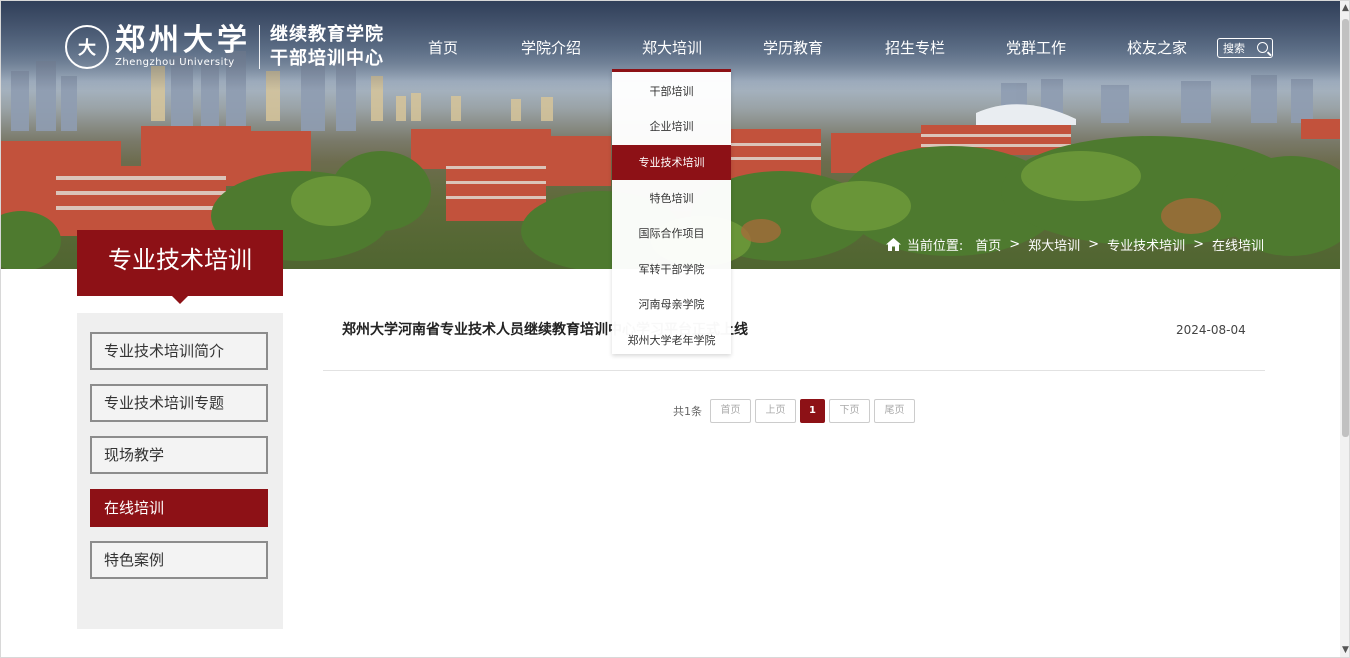  I want to click on page-last-button: 尾页, so click(894, 411).